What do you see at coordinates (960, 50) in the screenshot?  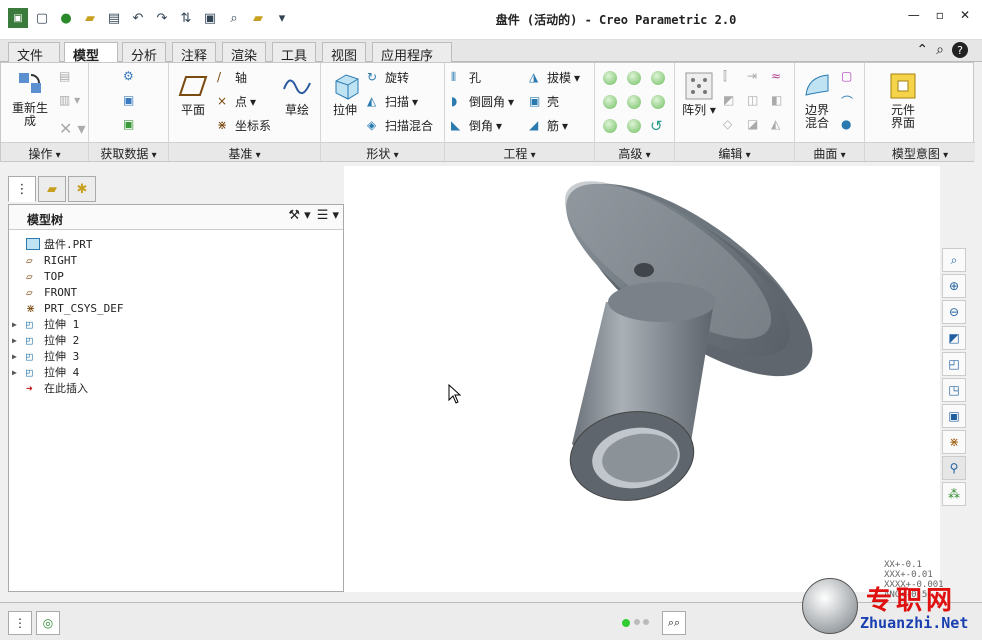 I see `help-icon: ?` at bounding box center [960, 50].